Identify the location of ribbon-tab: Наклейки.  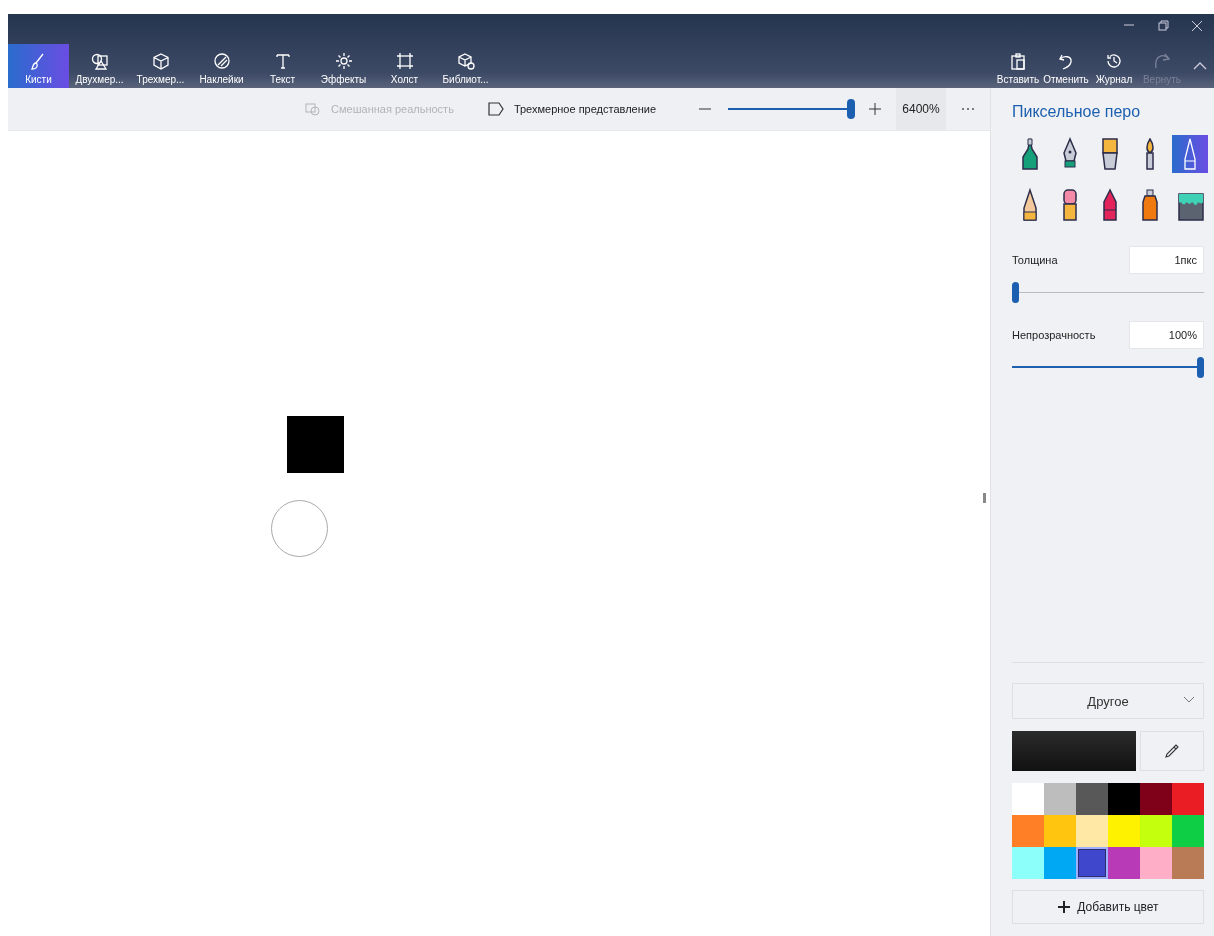
(221, 66).